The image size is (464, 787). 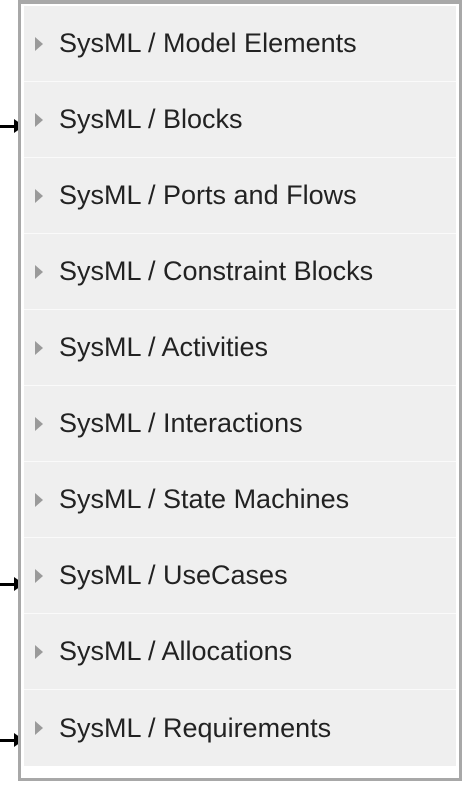 I want to click on tree-item-usecases: SysML / UseCases, so click(x=240, y=576).